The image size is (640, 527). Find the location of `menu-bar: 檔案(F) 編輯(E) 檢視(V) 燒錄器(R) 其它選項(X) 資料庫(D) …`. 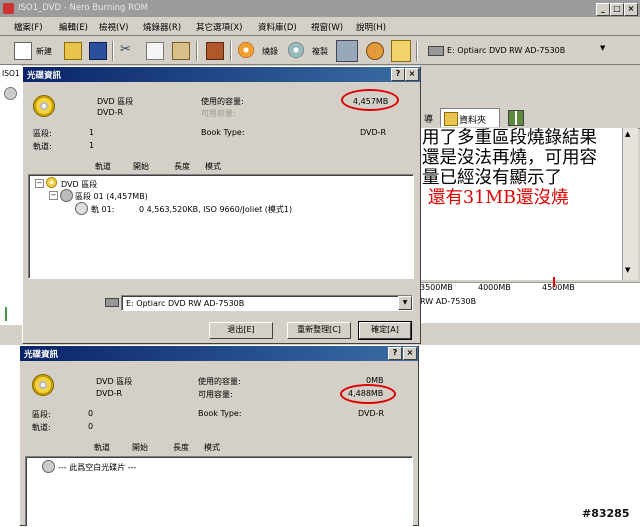

menu-bar: 檔案(F) 編輯(E) 檢視(V) 燒錄器(R) 其它選項(X) 資料庫(D) … is located at coordinates (320, 26).